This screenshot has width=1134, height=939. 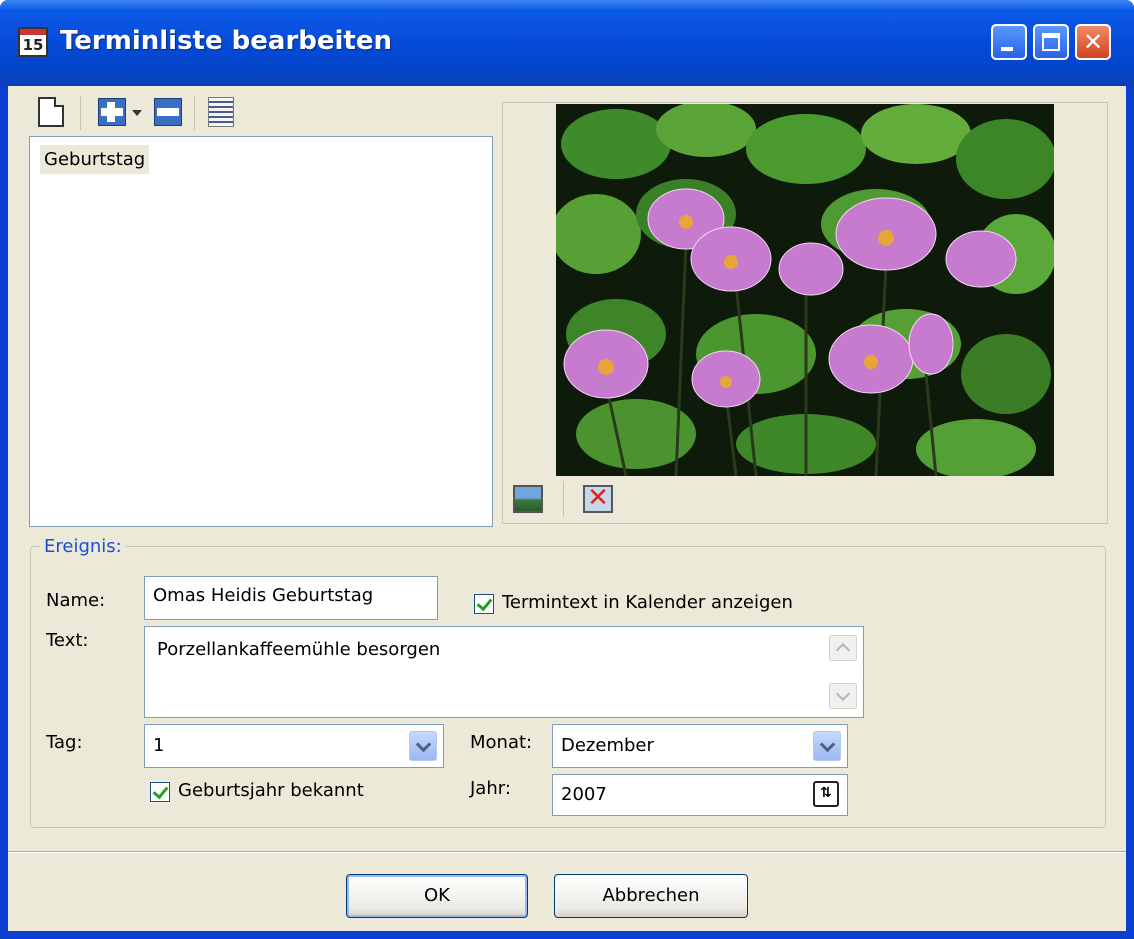 I want to click on delete-image-glyph: ✕, so click(x=598, y=498).